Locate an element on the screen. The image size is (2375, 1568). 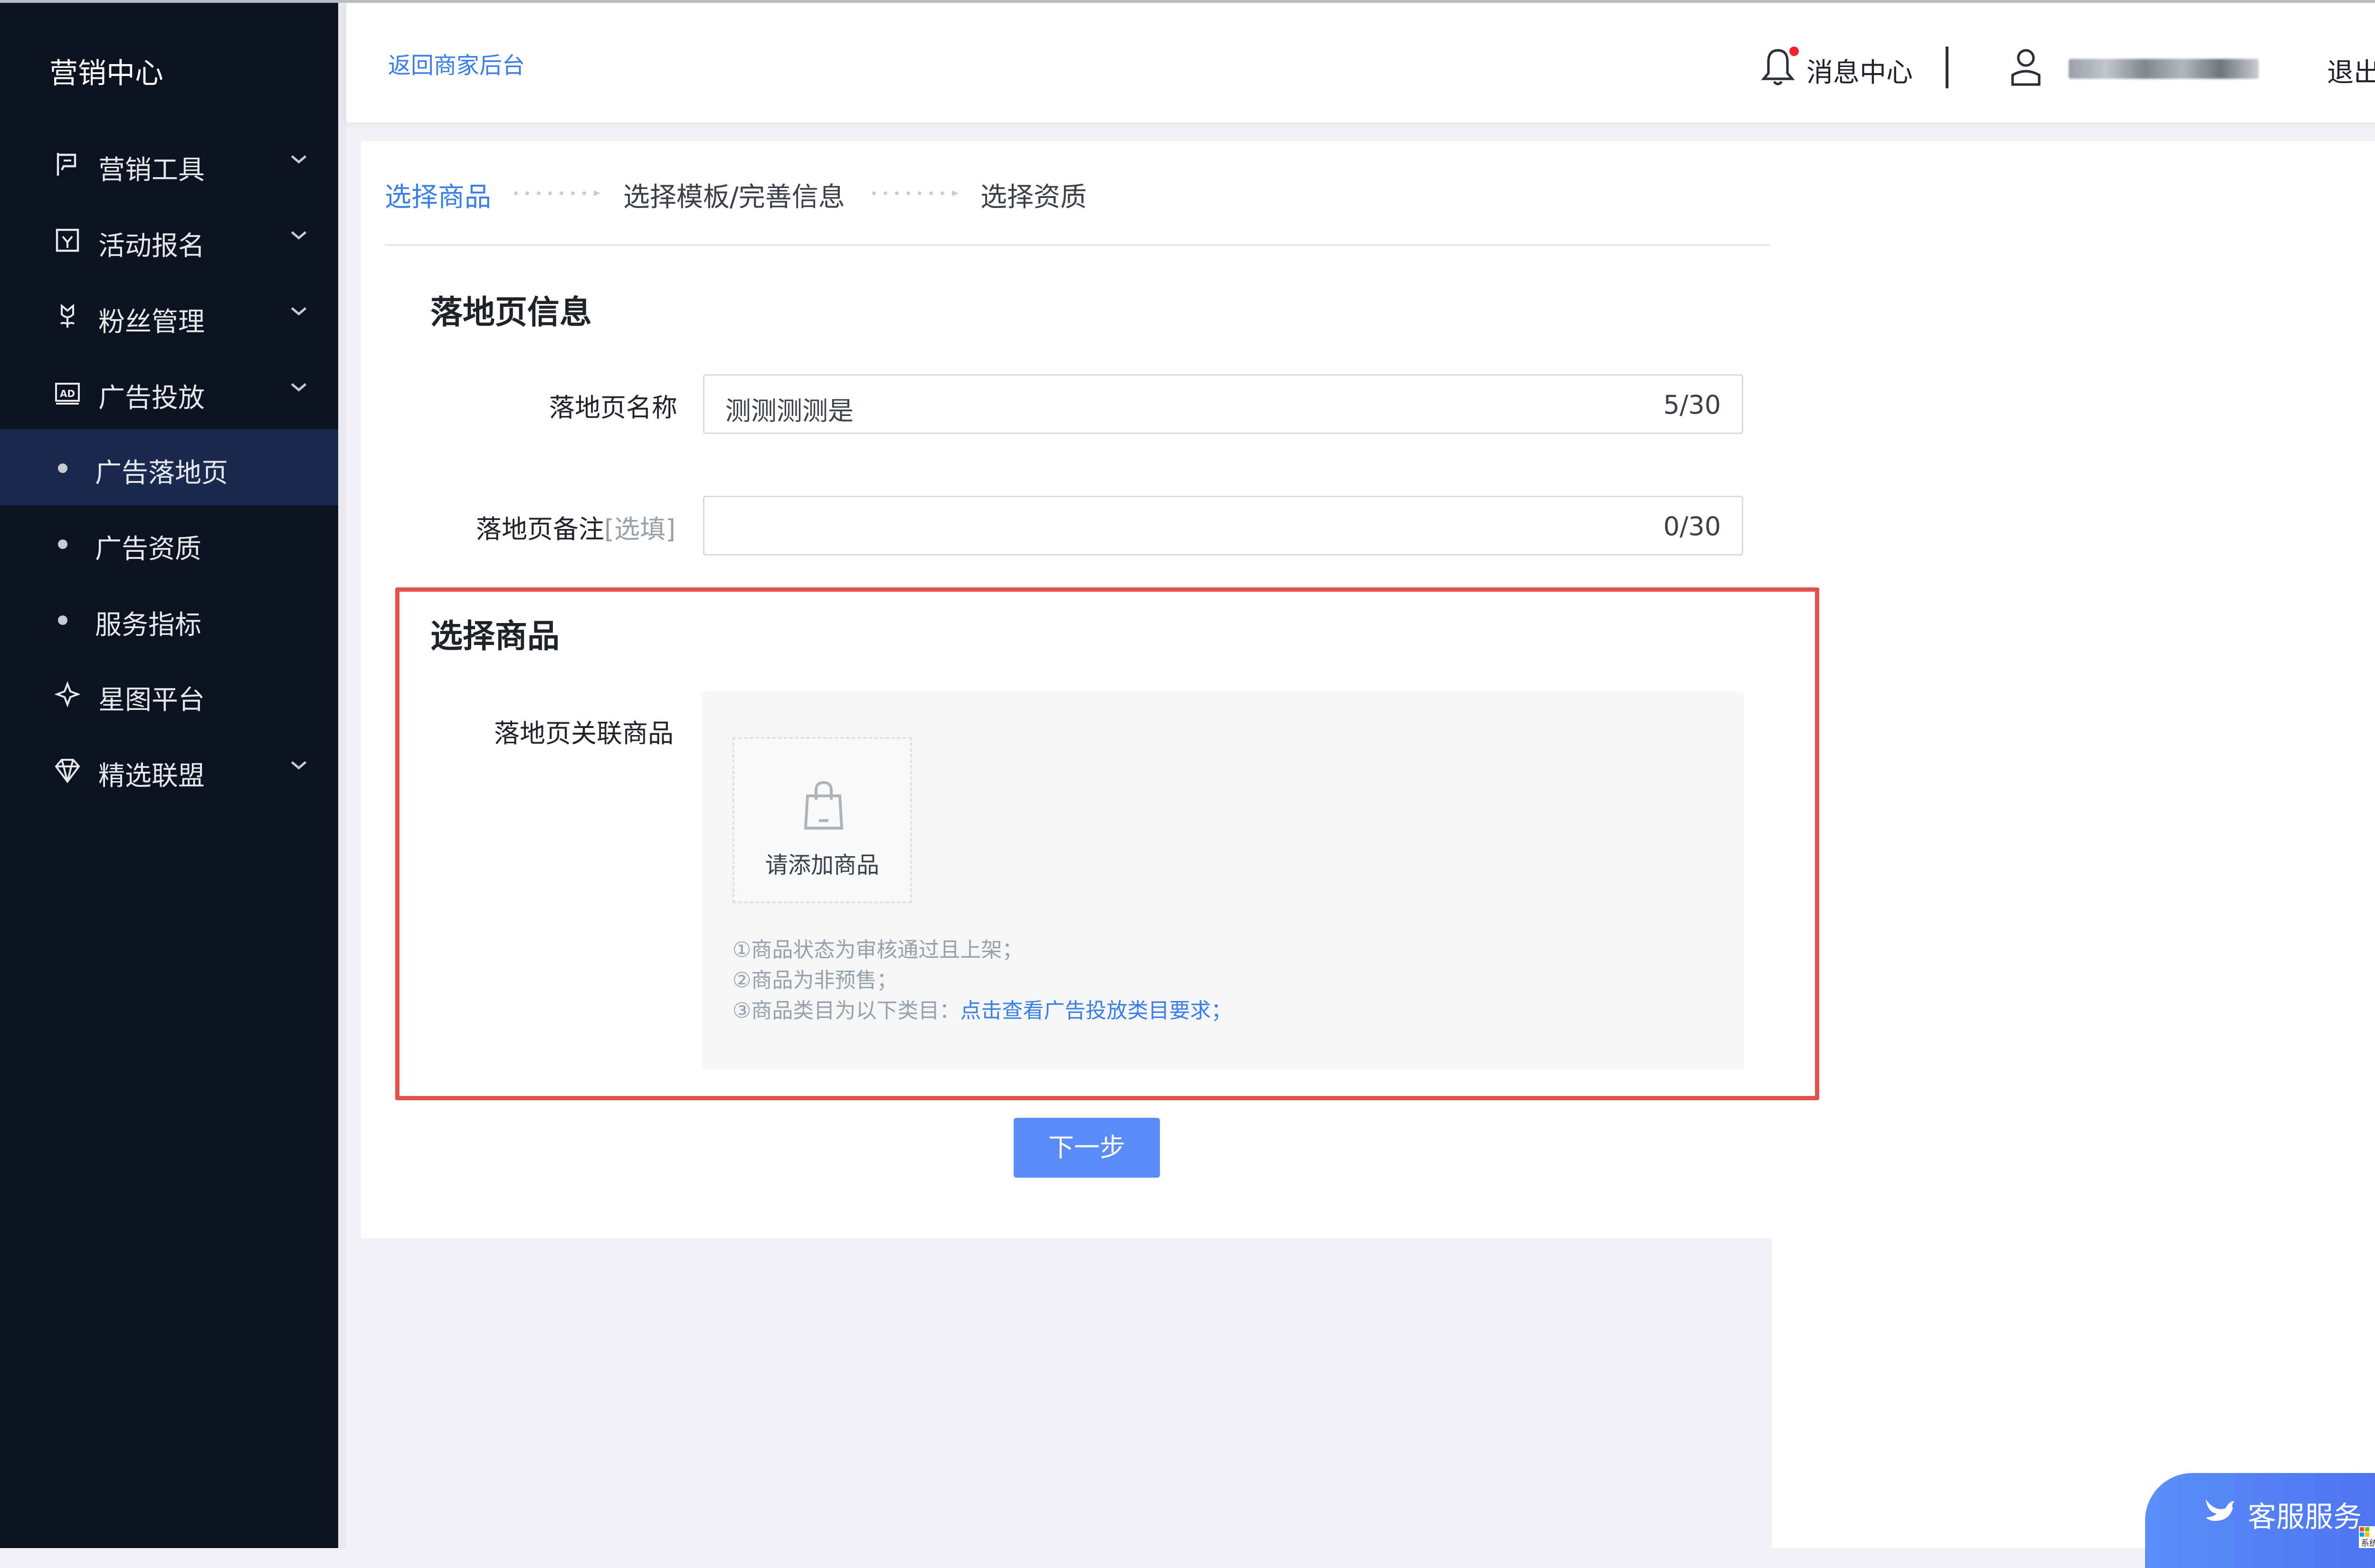
diamond-icon is located at coordinates (67, 770).